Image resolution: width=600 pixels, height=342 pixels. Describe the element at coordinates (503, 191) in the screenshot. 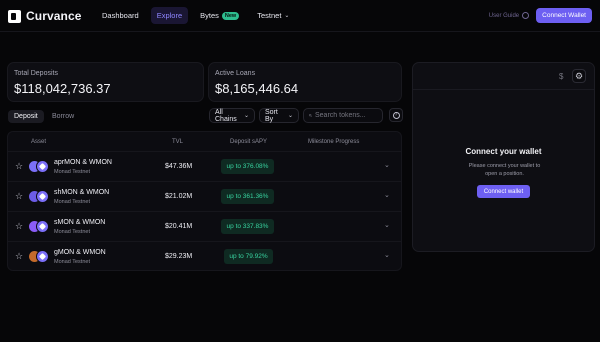

I see `panel-connect-wallet-button: Connect wallet` at that location.